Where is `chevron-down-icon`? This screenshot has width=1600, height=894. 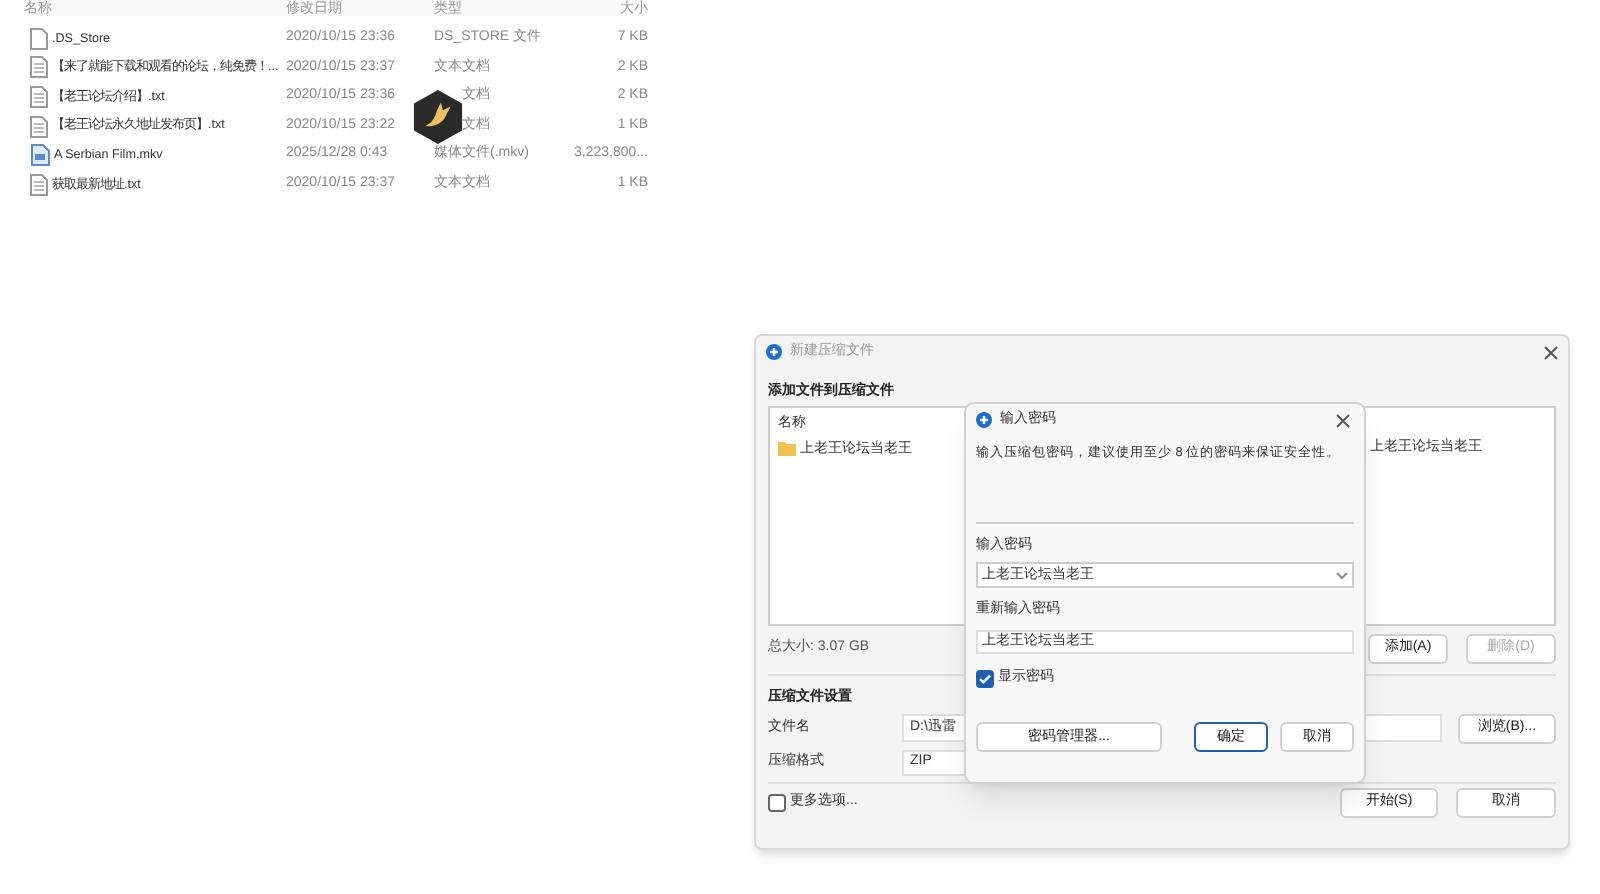 chevron-down-icon is located at coordinates (1342, 575).